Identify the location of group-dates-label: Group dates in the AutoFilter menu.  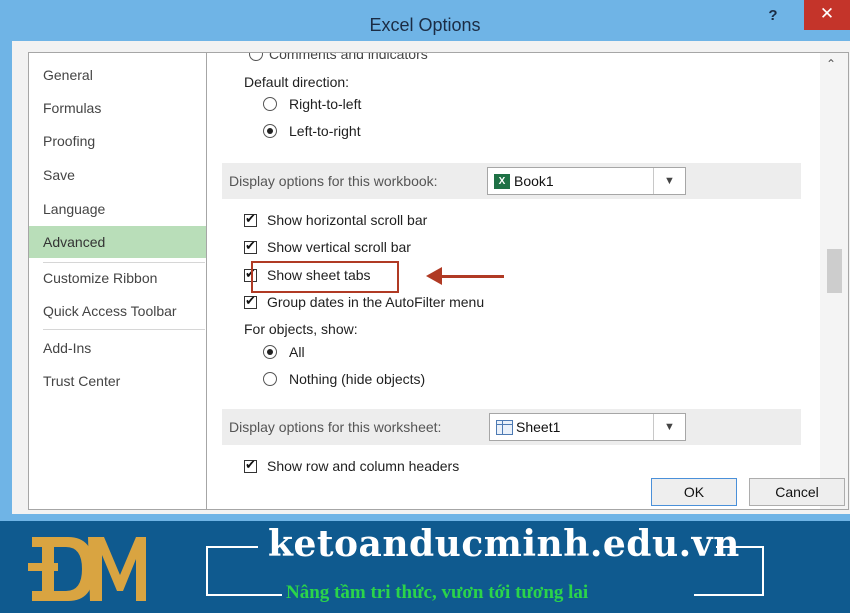
(376, 302).